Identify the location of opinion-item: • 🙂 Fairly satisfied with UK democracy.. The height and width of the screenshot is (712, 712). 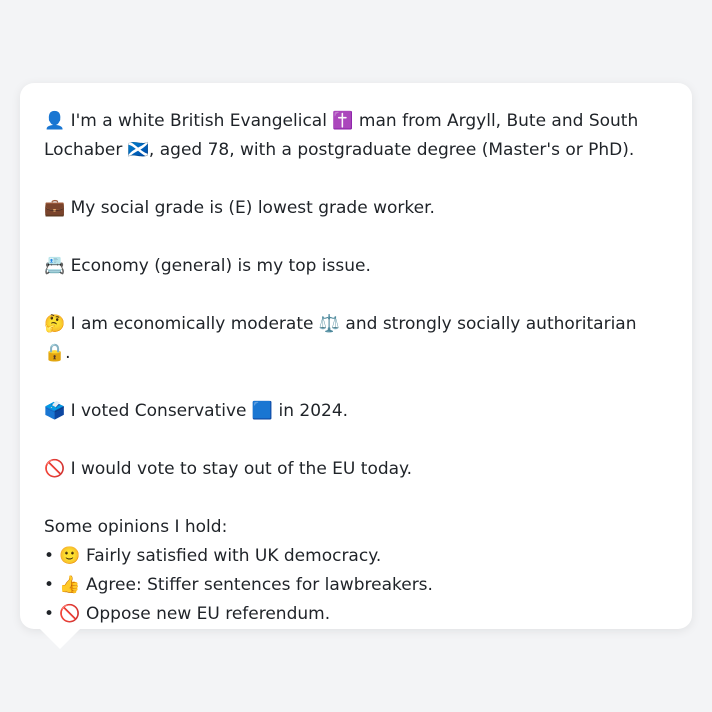
(213, 556).